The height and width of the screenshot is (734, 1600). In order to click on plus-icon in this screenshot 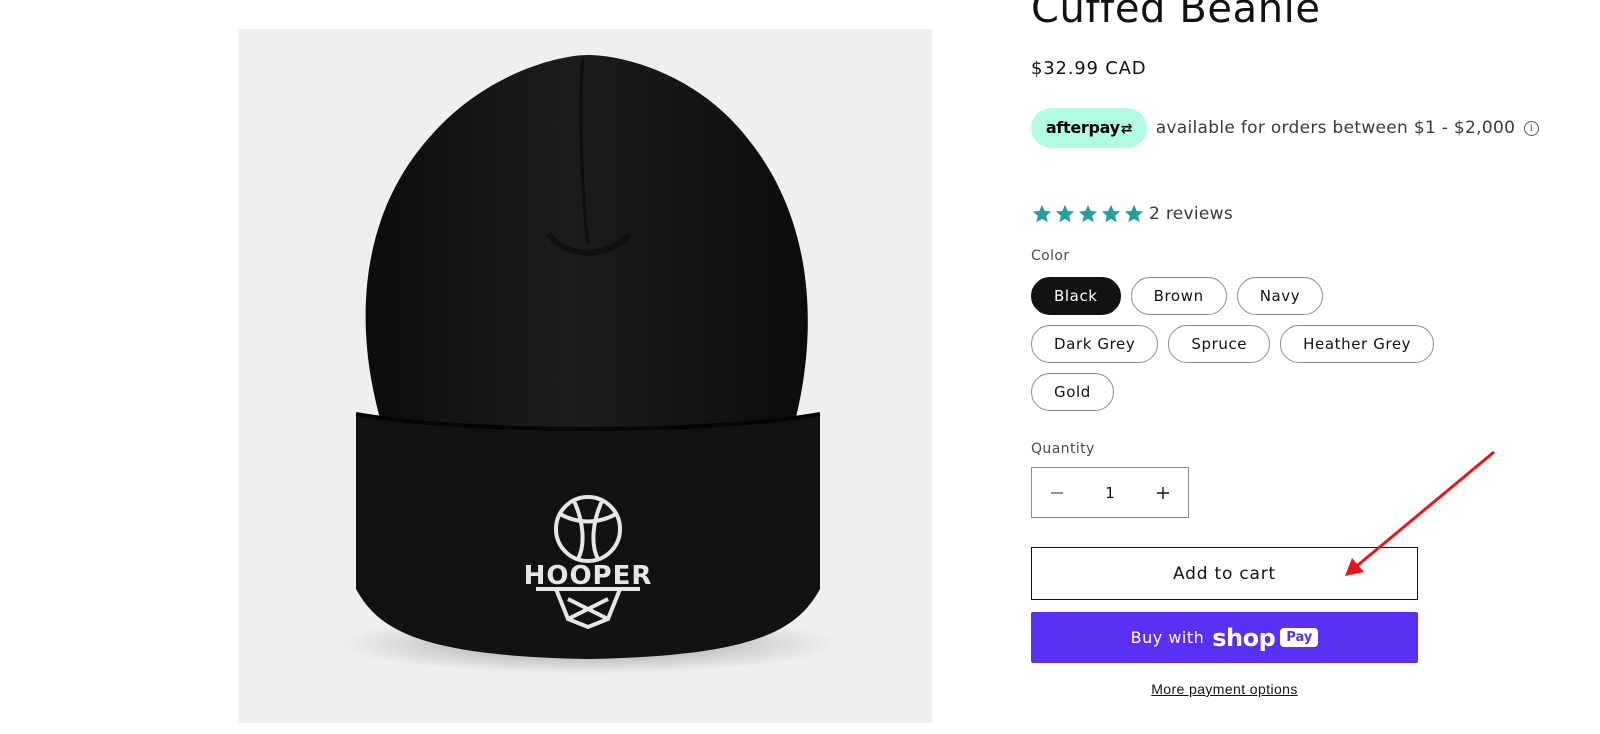, I will do `click(1163, 492)`.